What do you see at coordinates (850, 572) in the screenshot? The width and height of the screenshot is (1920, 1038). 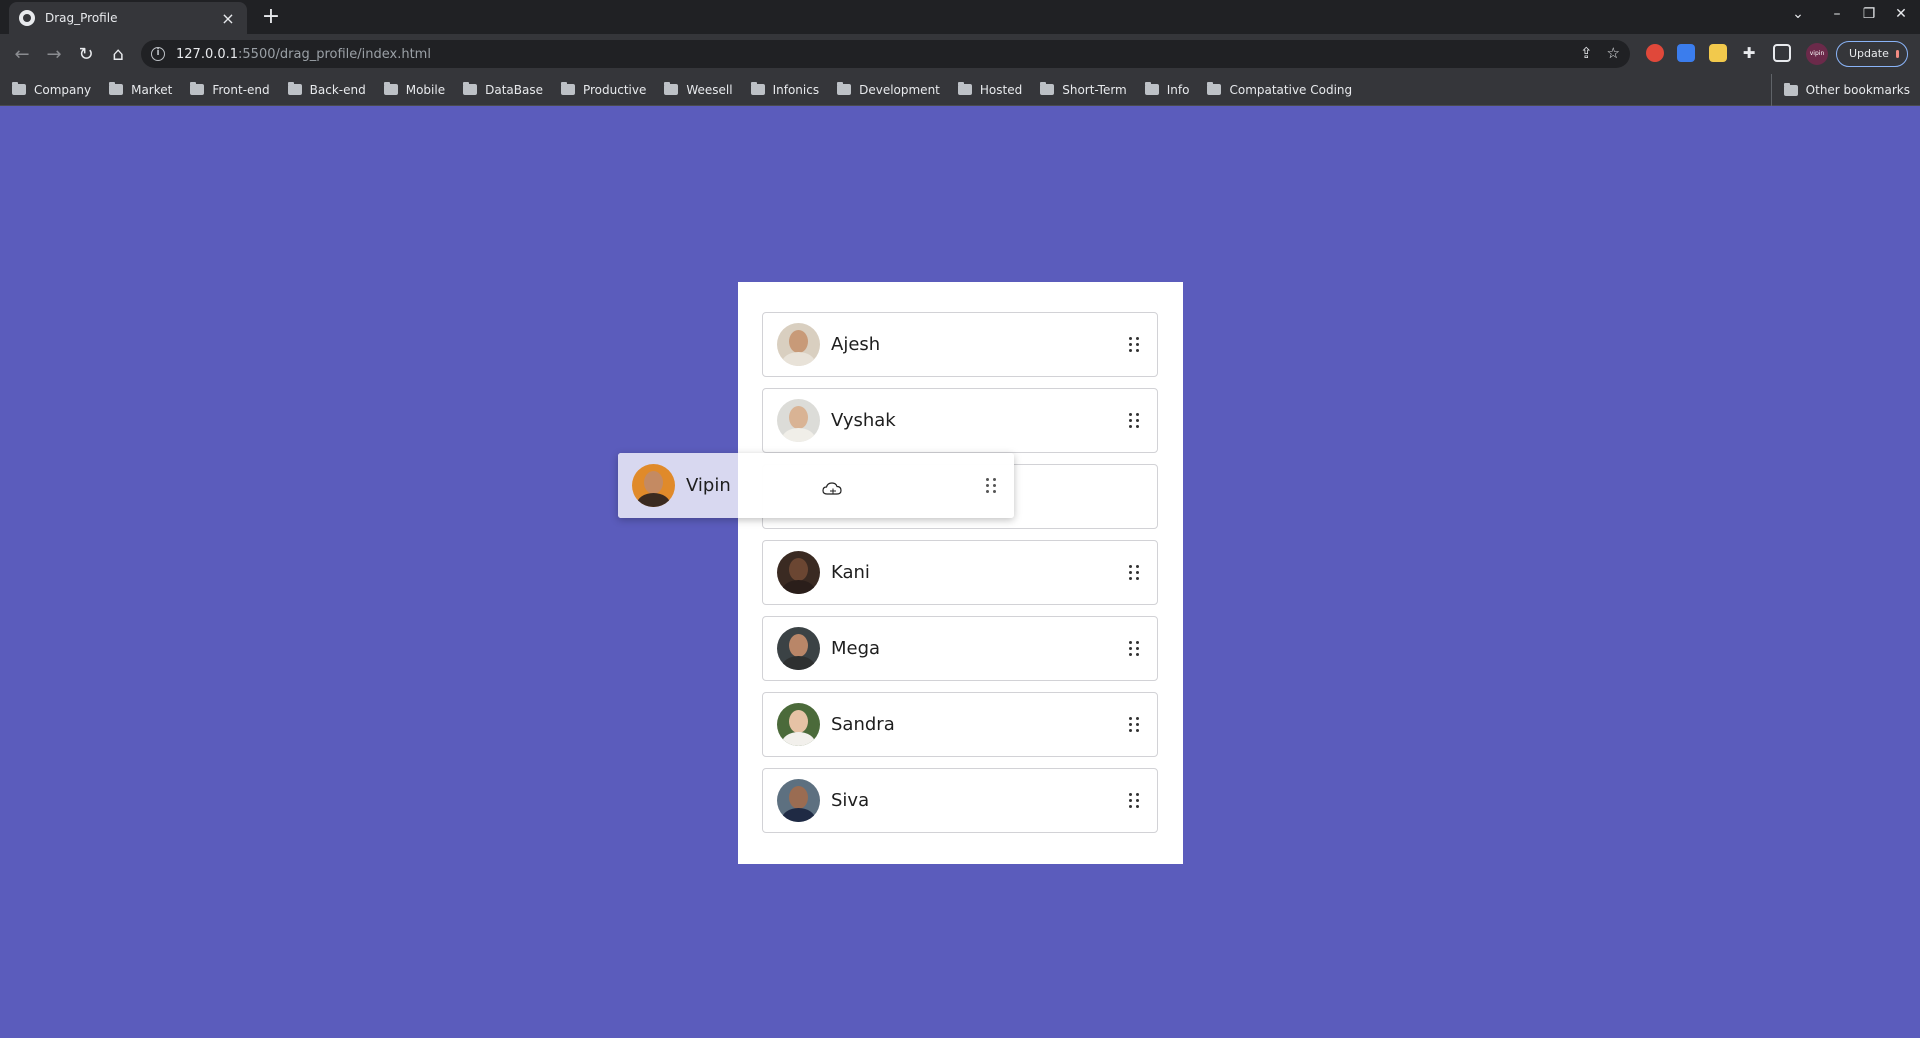 I see `profile-name: Kani` at bounding box center [850, 572].